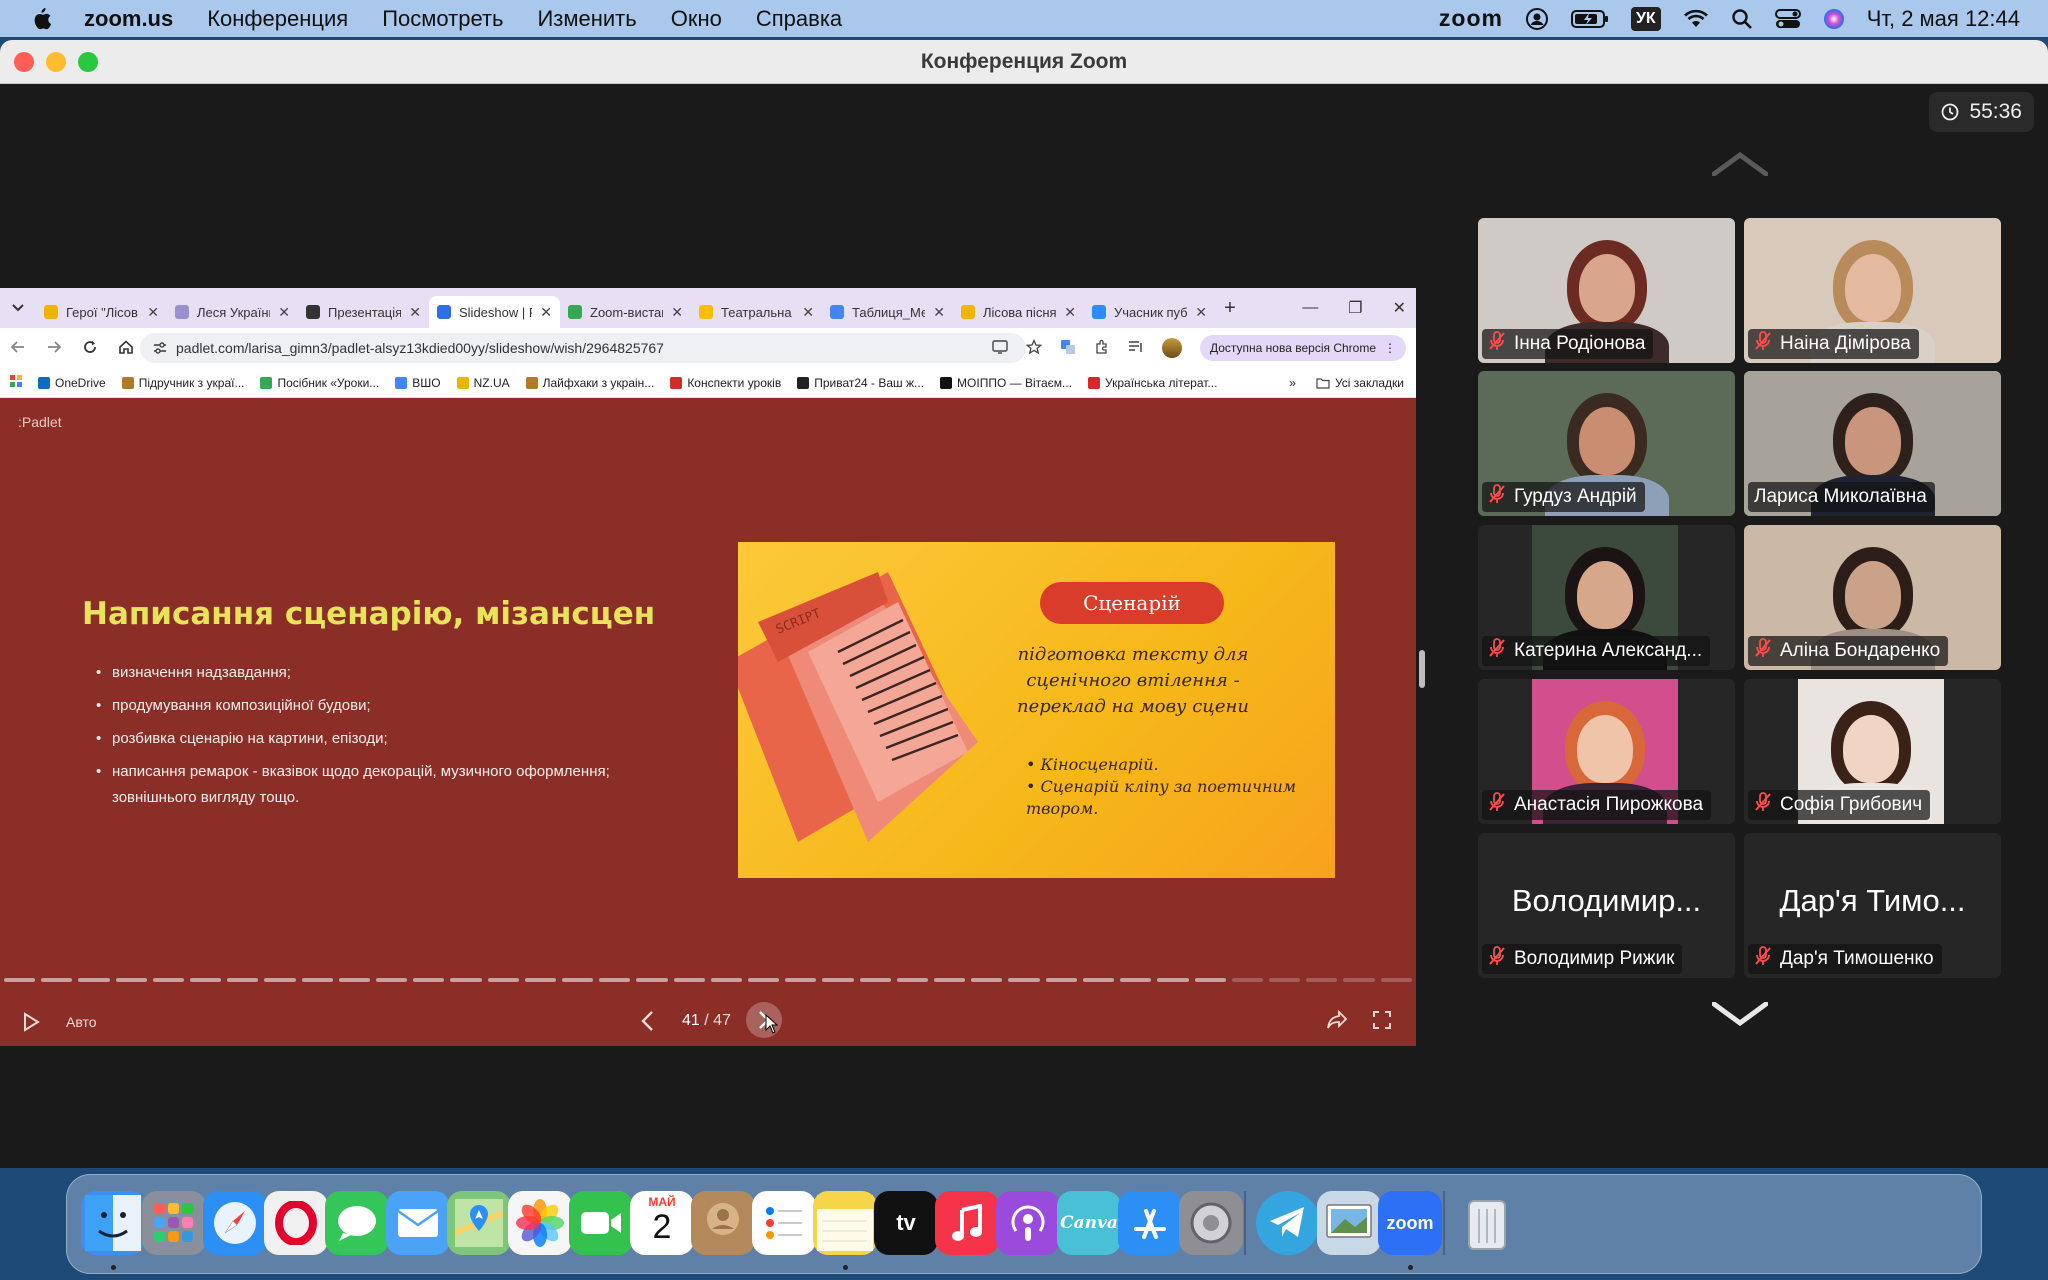  What do you see at coordinates (174, 1223) in the screenshot?
I see `launchpad-icon` at bounding box center [174, 1223].